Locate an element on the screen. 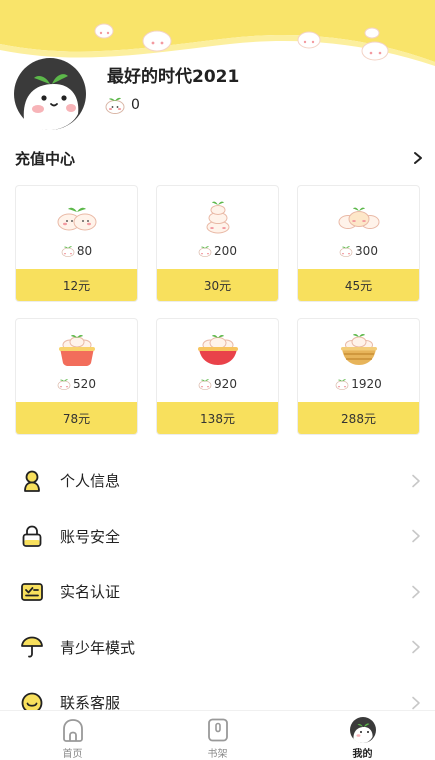 The image size is (435, 760). tab-bookshelf: 书架 is located at coordinates (217, 735).